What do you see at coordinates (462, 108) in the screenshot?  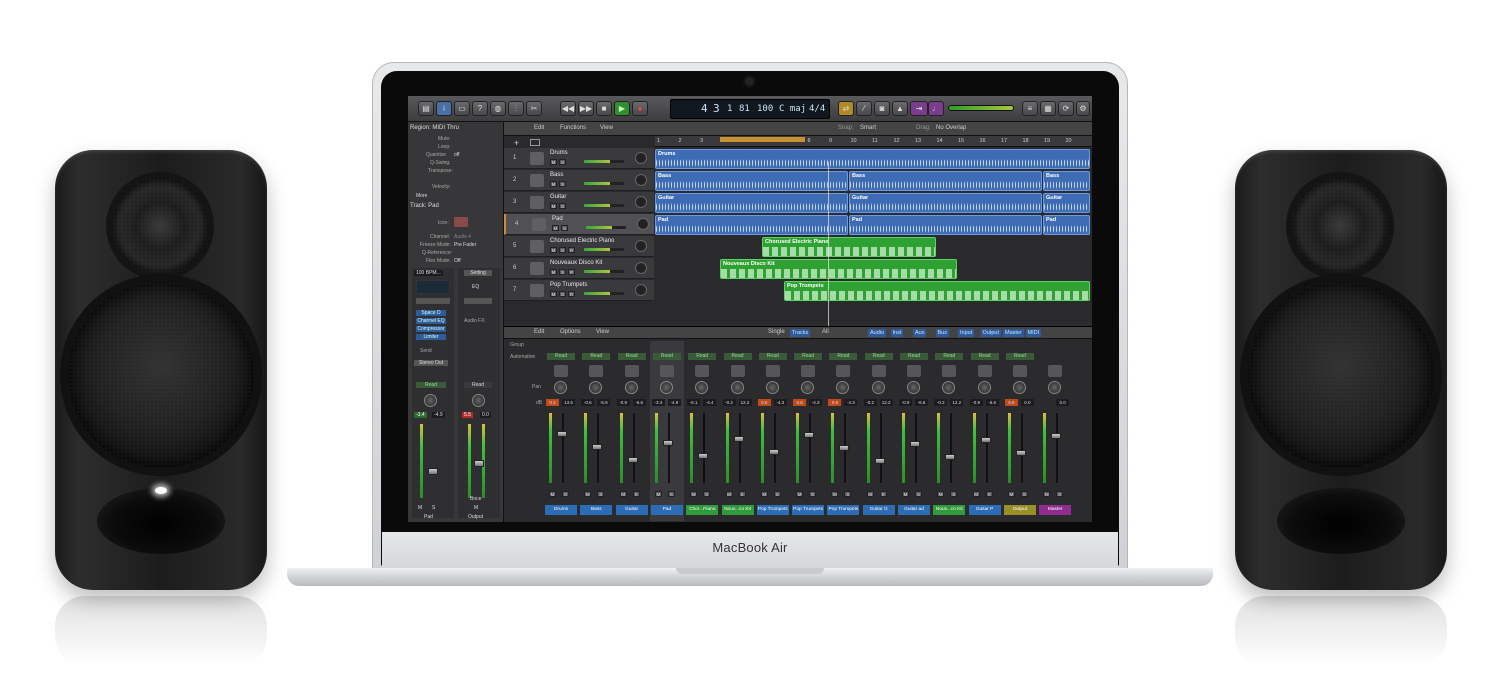 I see `toolbar-button: ▭` at bounding box center [462, 108].